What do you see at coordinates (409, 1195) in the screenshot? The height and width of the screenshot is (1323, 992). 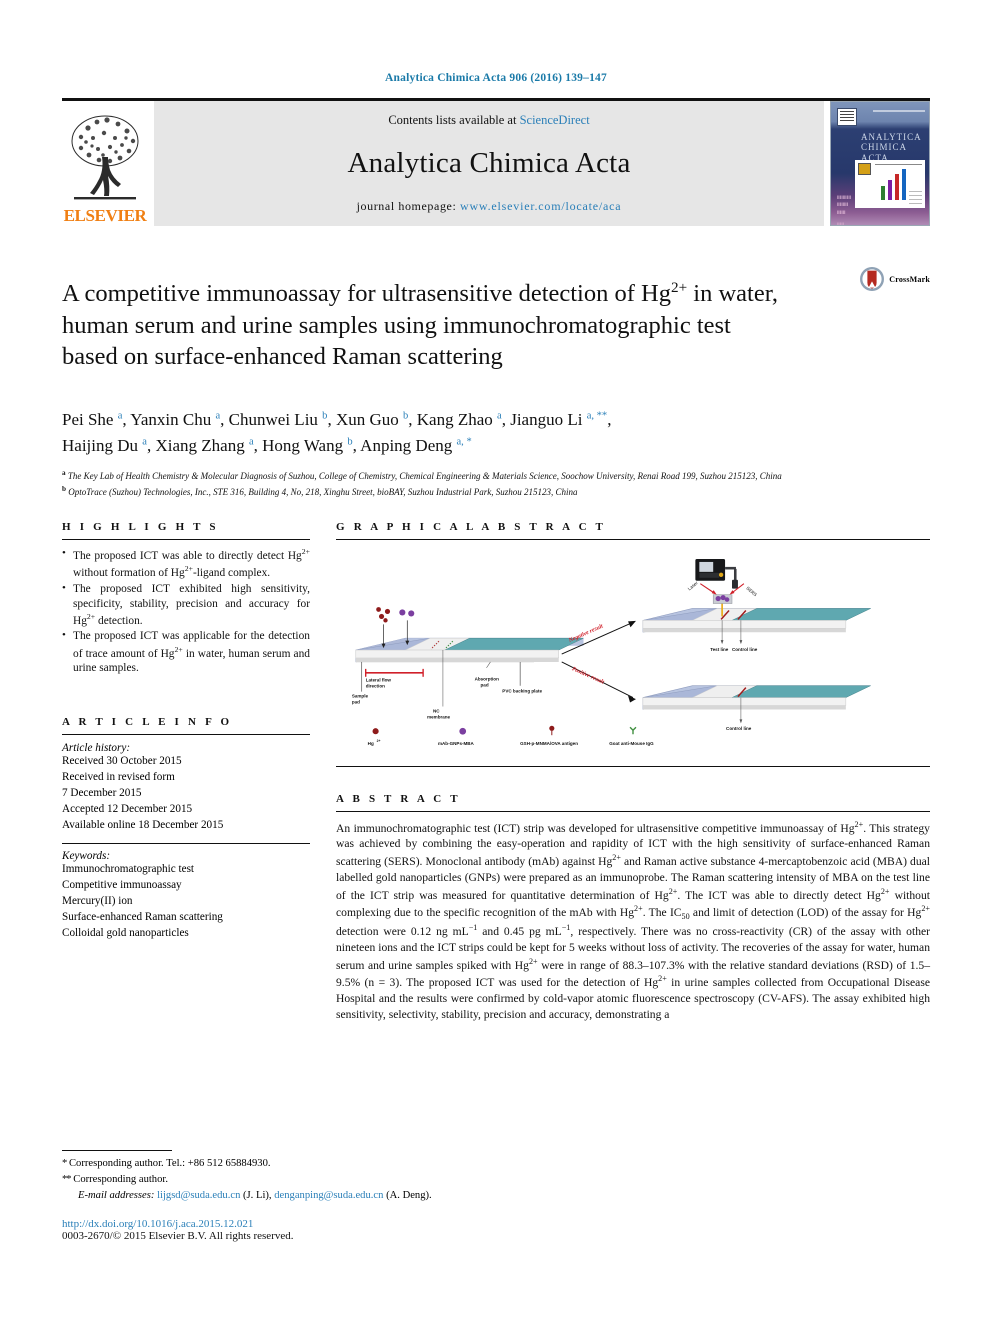 I see `email-owner-2: (A. Deng).` at bounding box center [409, 1195].